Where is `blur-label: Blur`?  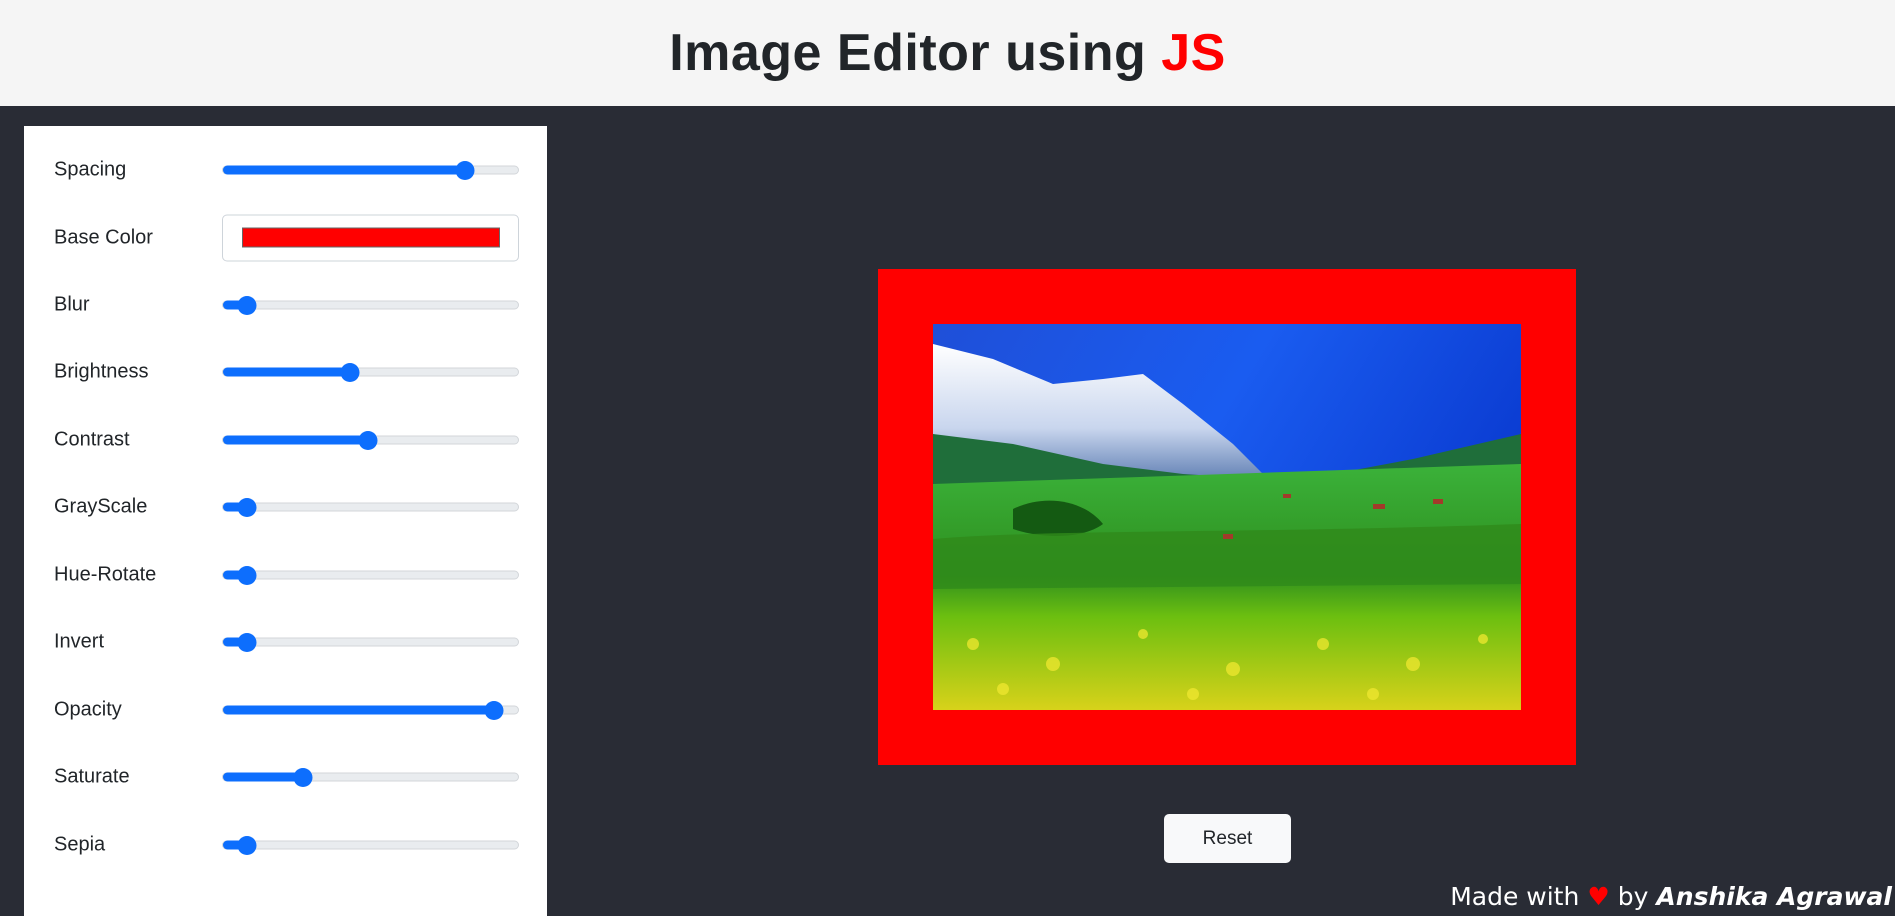 blur-label: Blur is located at coordinates (72, 304).